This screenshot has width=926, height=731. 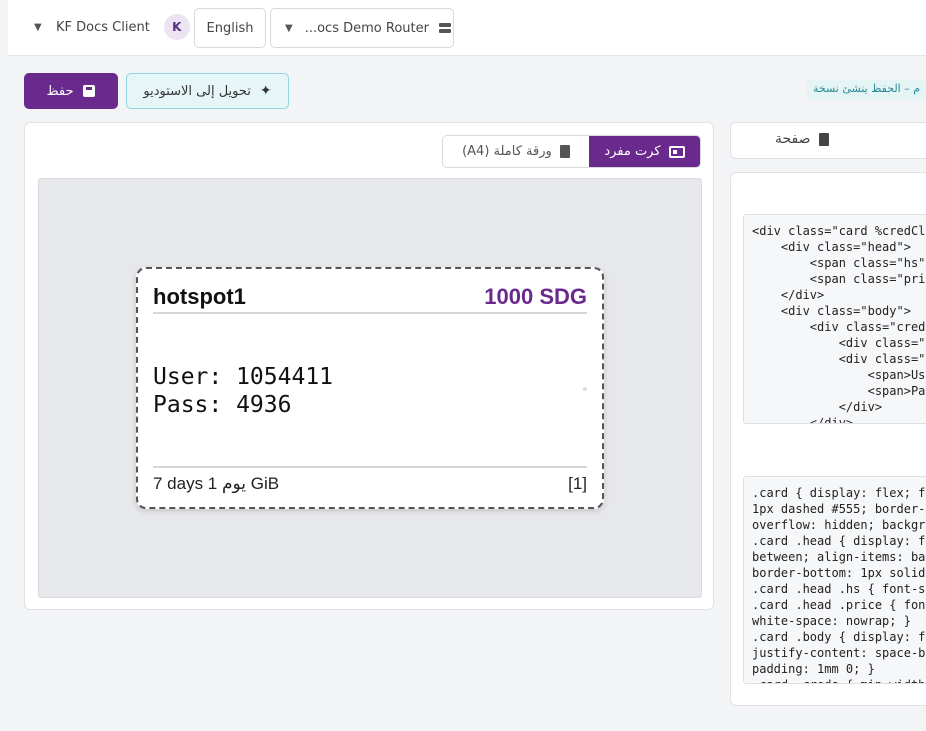 I want to click on save-button: حفظ, so click(x=71, y=91).